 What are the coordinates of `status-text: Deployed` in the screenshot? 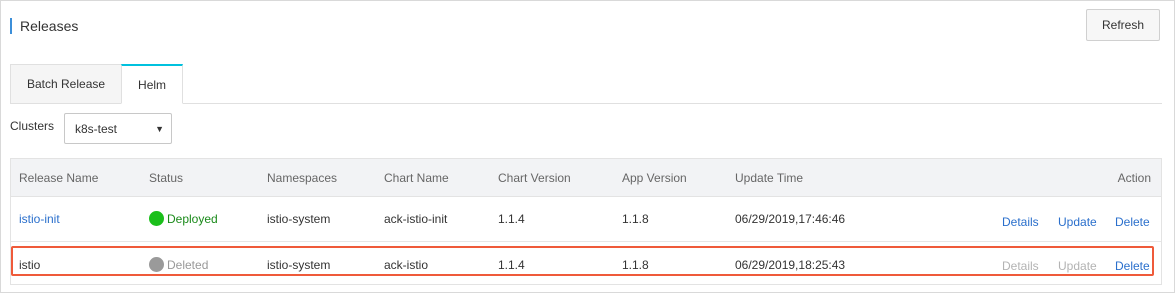 It's located at (192, 218).